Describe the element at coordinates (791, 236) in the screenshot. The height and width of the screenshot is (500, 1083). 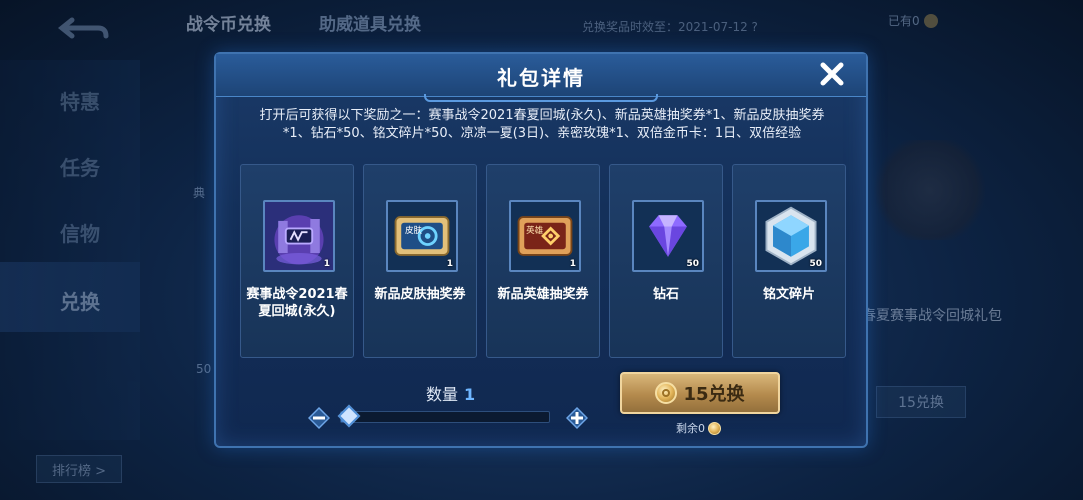
I see `inscription-shard-icon: 50` at that location.